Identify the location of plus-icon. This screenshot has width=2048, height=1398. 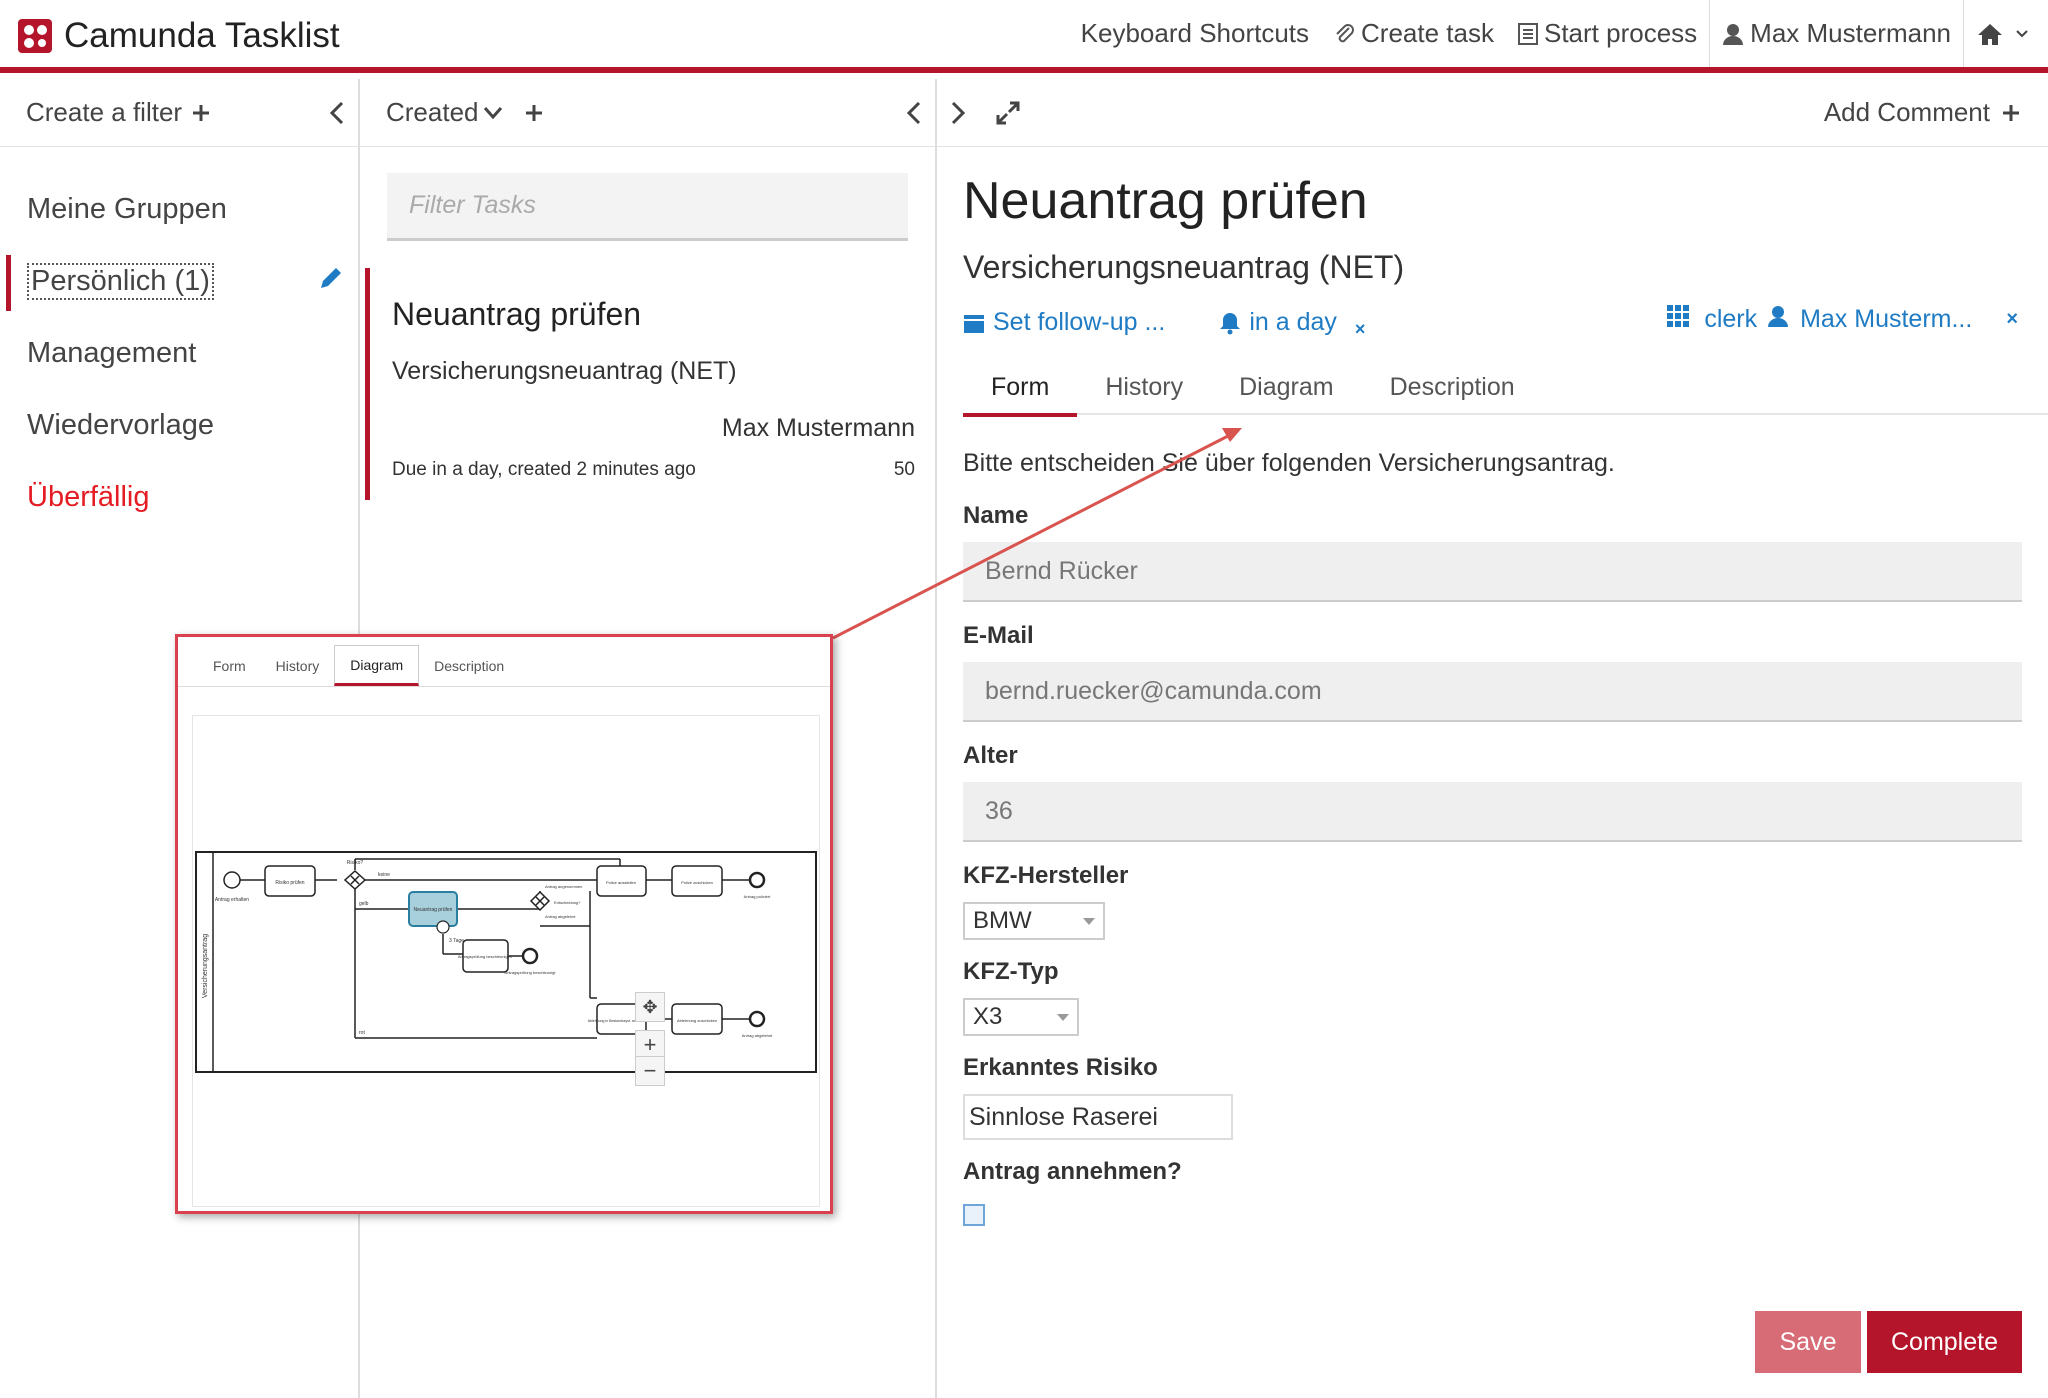
(2011, 112).